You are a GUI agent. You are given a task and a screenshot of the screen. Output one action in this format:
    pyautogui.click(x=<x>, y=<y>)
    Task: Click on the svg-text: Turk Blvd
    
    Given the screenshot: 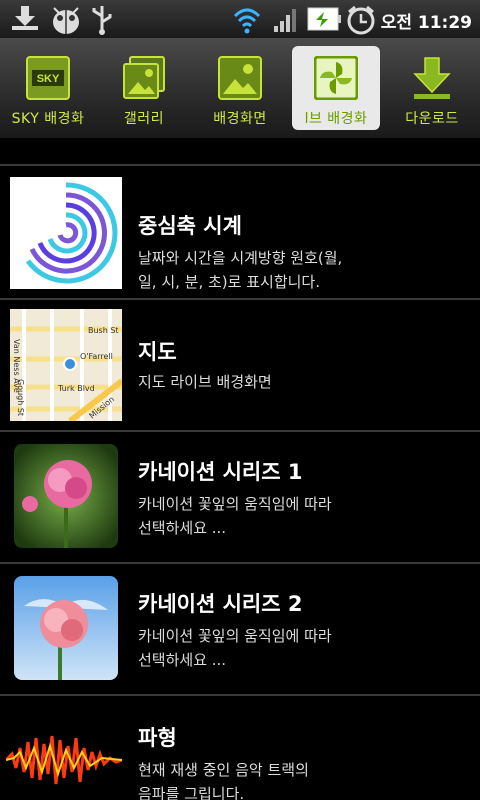 What is the action you would take?
    pyautogui.click(x=76, y=388)
    